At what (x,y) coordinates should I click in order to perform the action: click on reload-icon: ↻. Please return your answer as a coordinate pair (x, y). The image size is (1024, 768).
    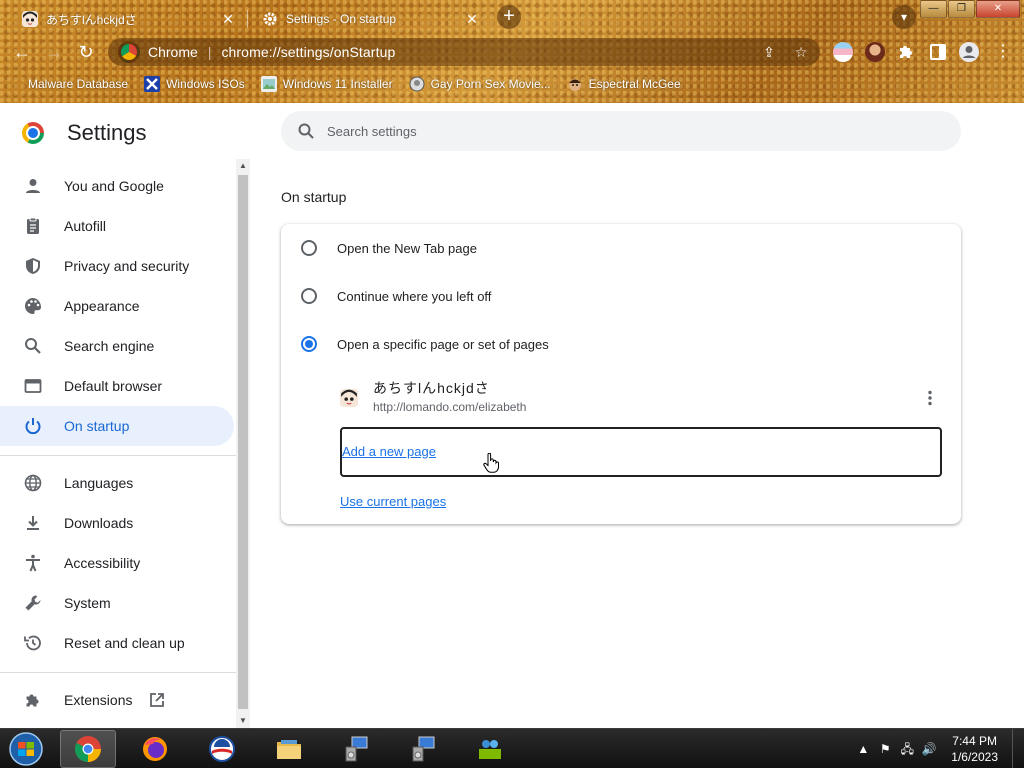
    Looking at the image, I should click on (86, 52).